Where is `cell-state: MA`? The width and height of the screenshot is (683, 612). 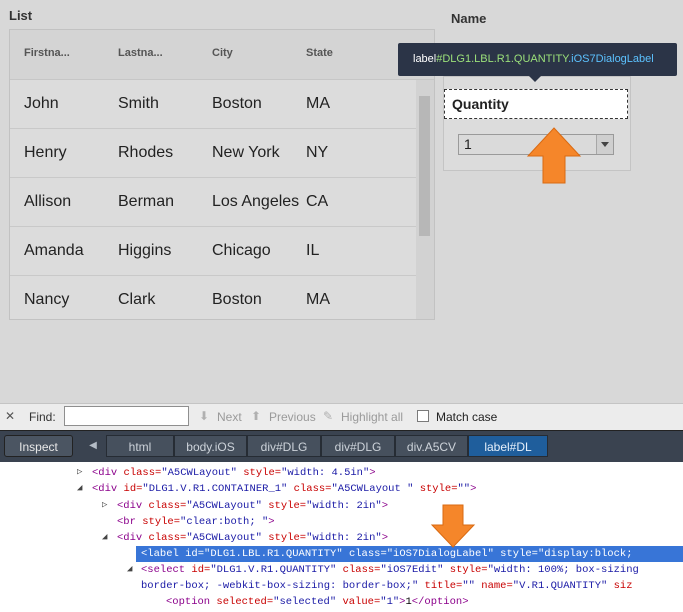 cell-state: MA is located at coordinates (318, 299).